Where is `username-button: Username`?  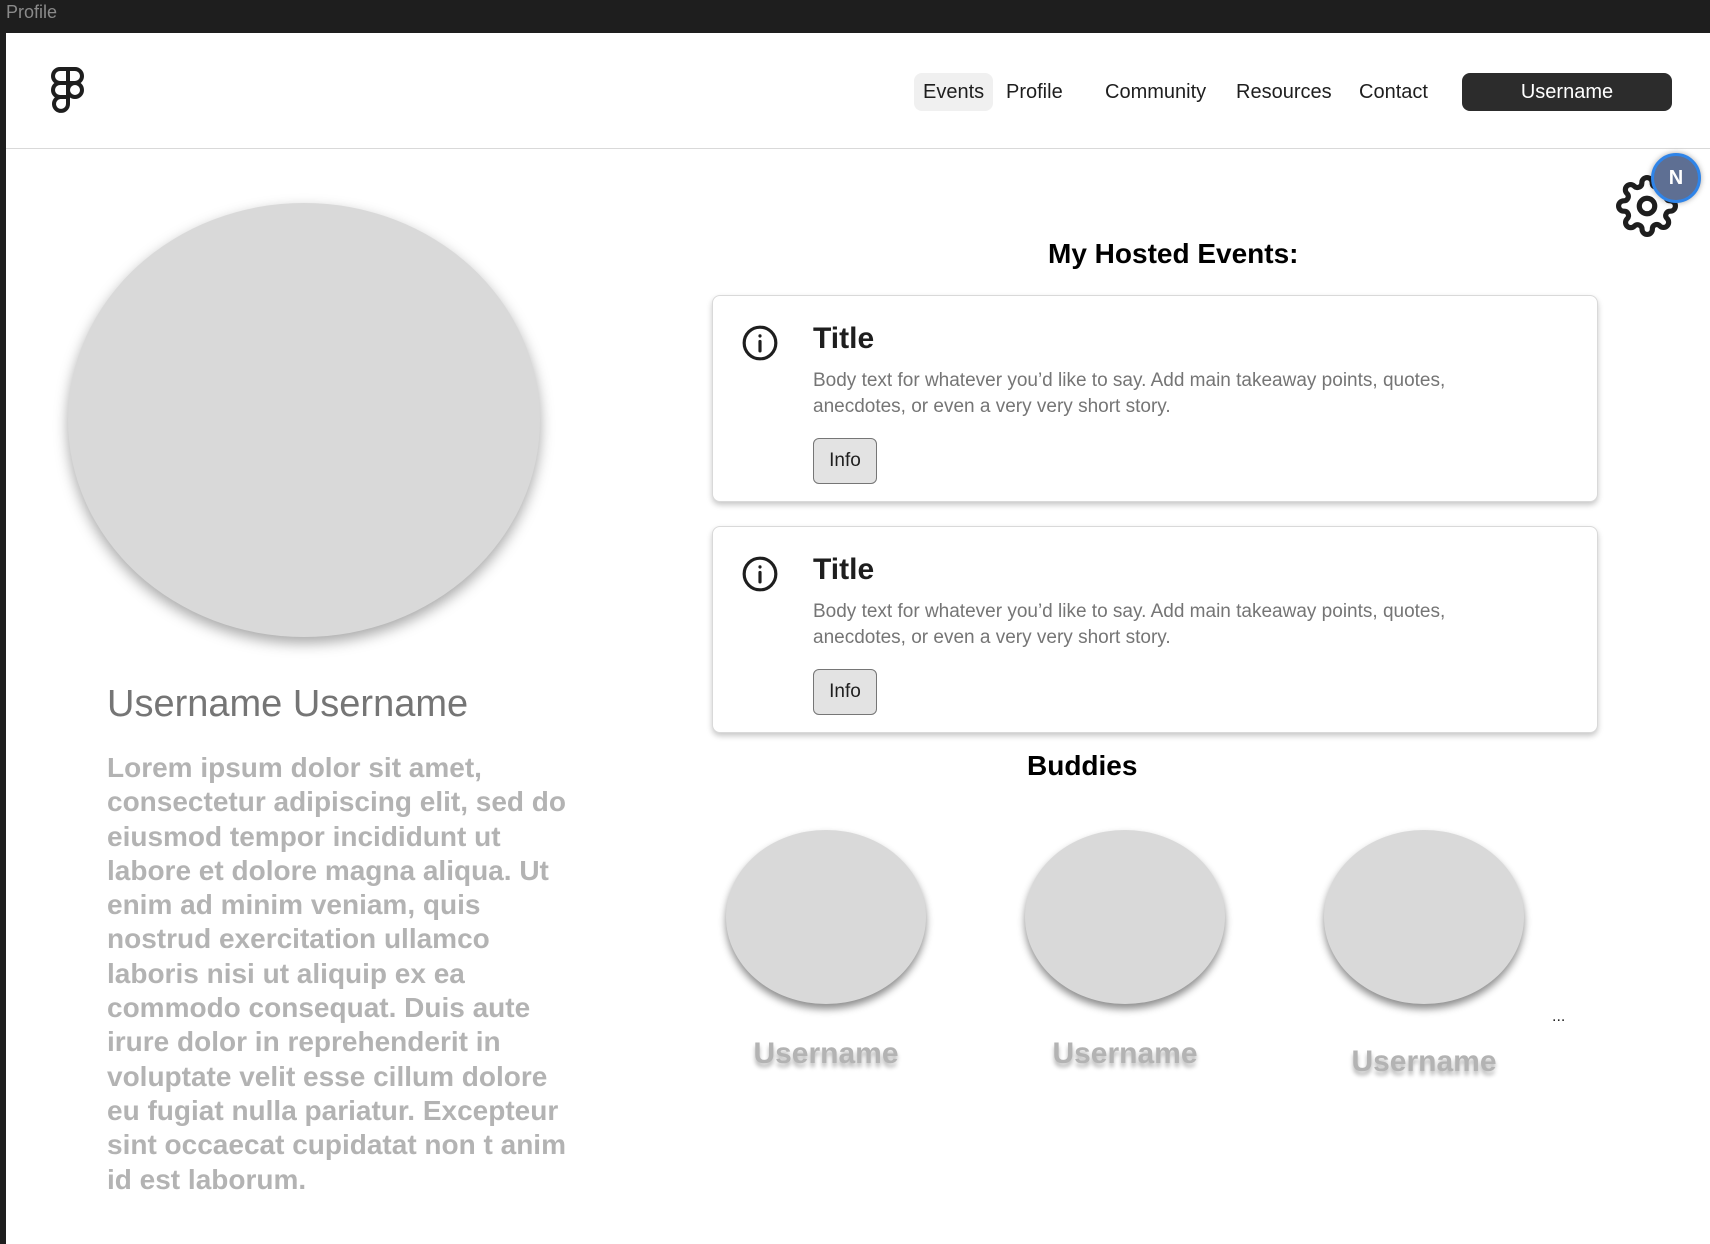 username-button: Username is located at coordinates (1567, 92).